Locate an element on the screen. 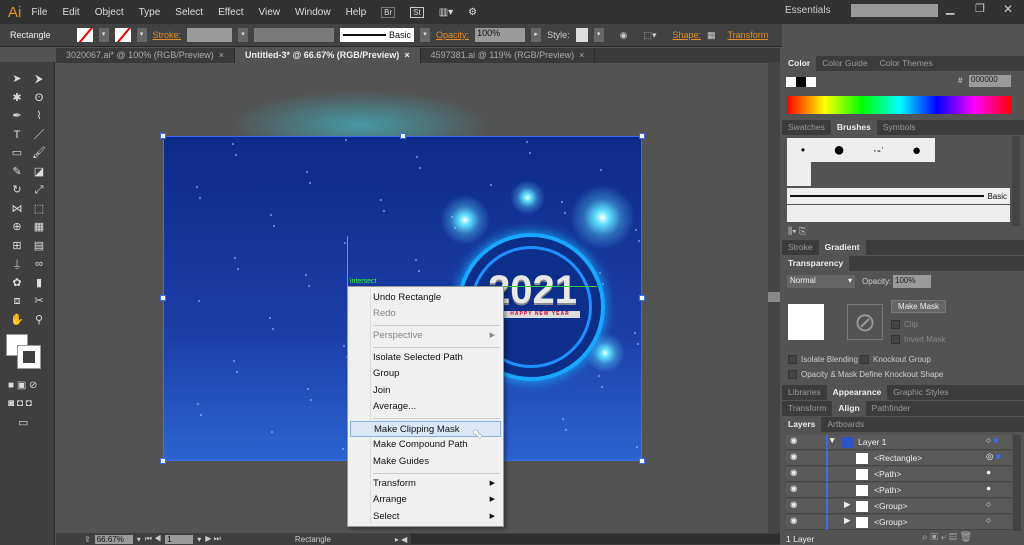 The width and height of the screenshot is (1024, 545). shape-icon: ▦ is located at coordinates (711, 35).